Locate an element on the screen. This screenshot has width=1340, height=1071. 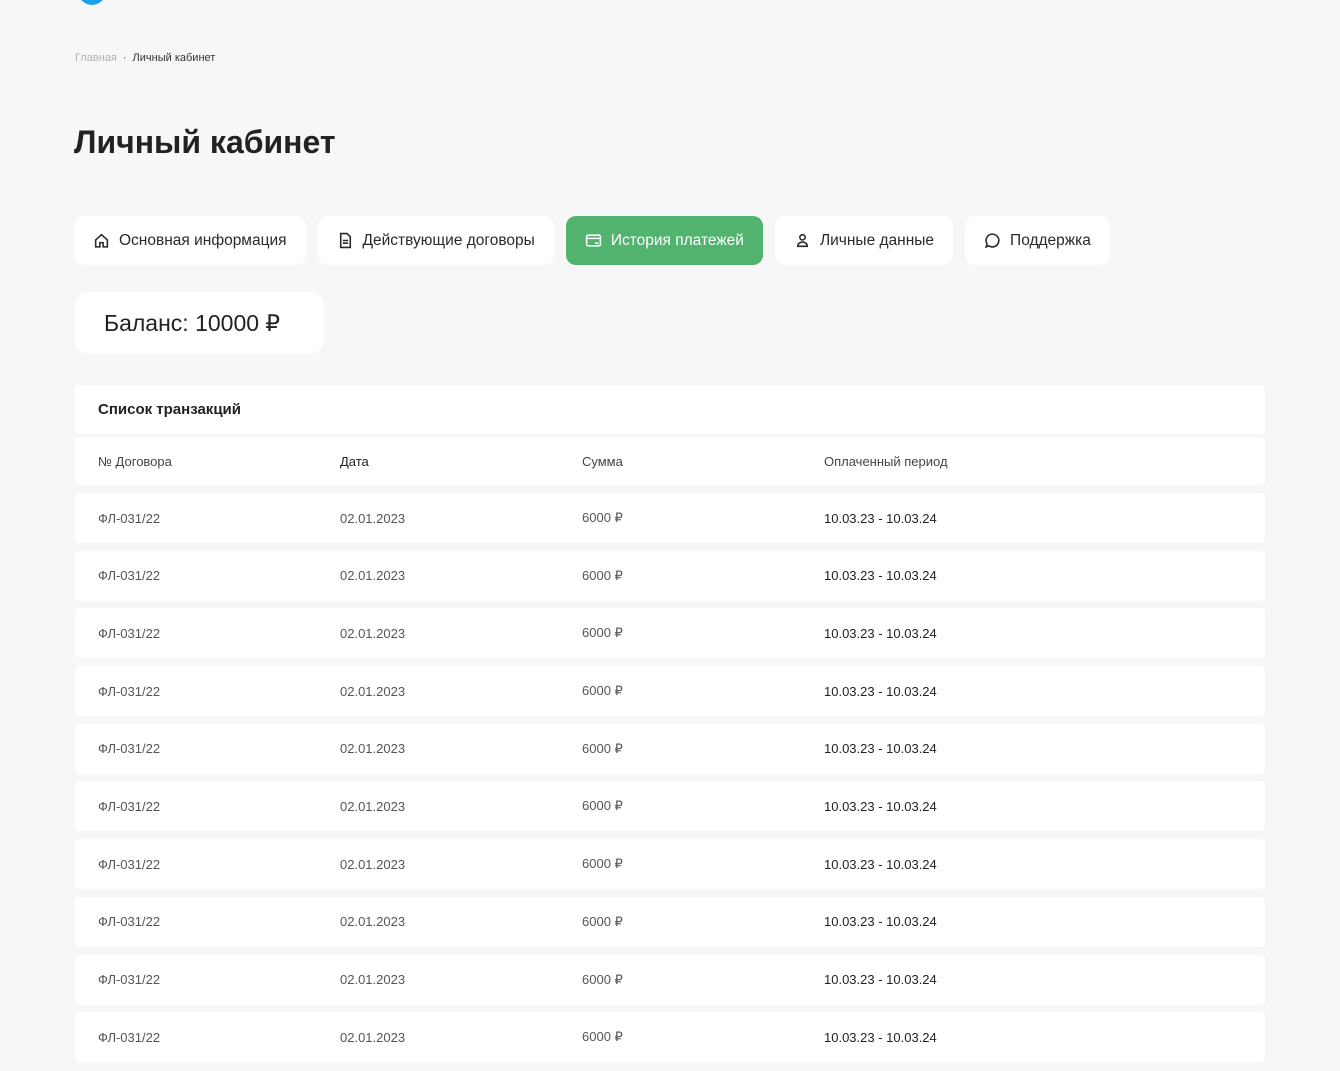
column-header-contract: № Договора is located at coordinates (135, 461).